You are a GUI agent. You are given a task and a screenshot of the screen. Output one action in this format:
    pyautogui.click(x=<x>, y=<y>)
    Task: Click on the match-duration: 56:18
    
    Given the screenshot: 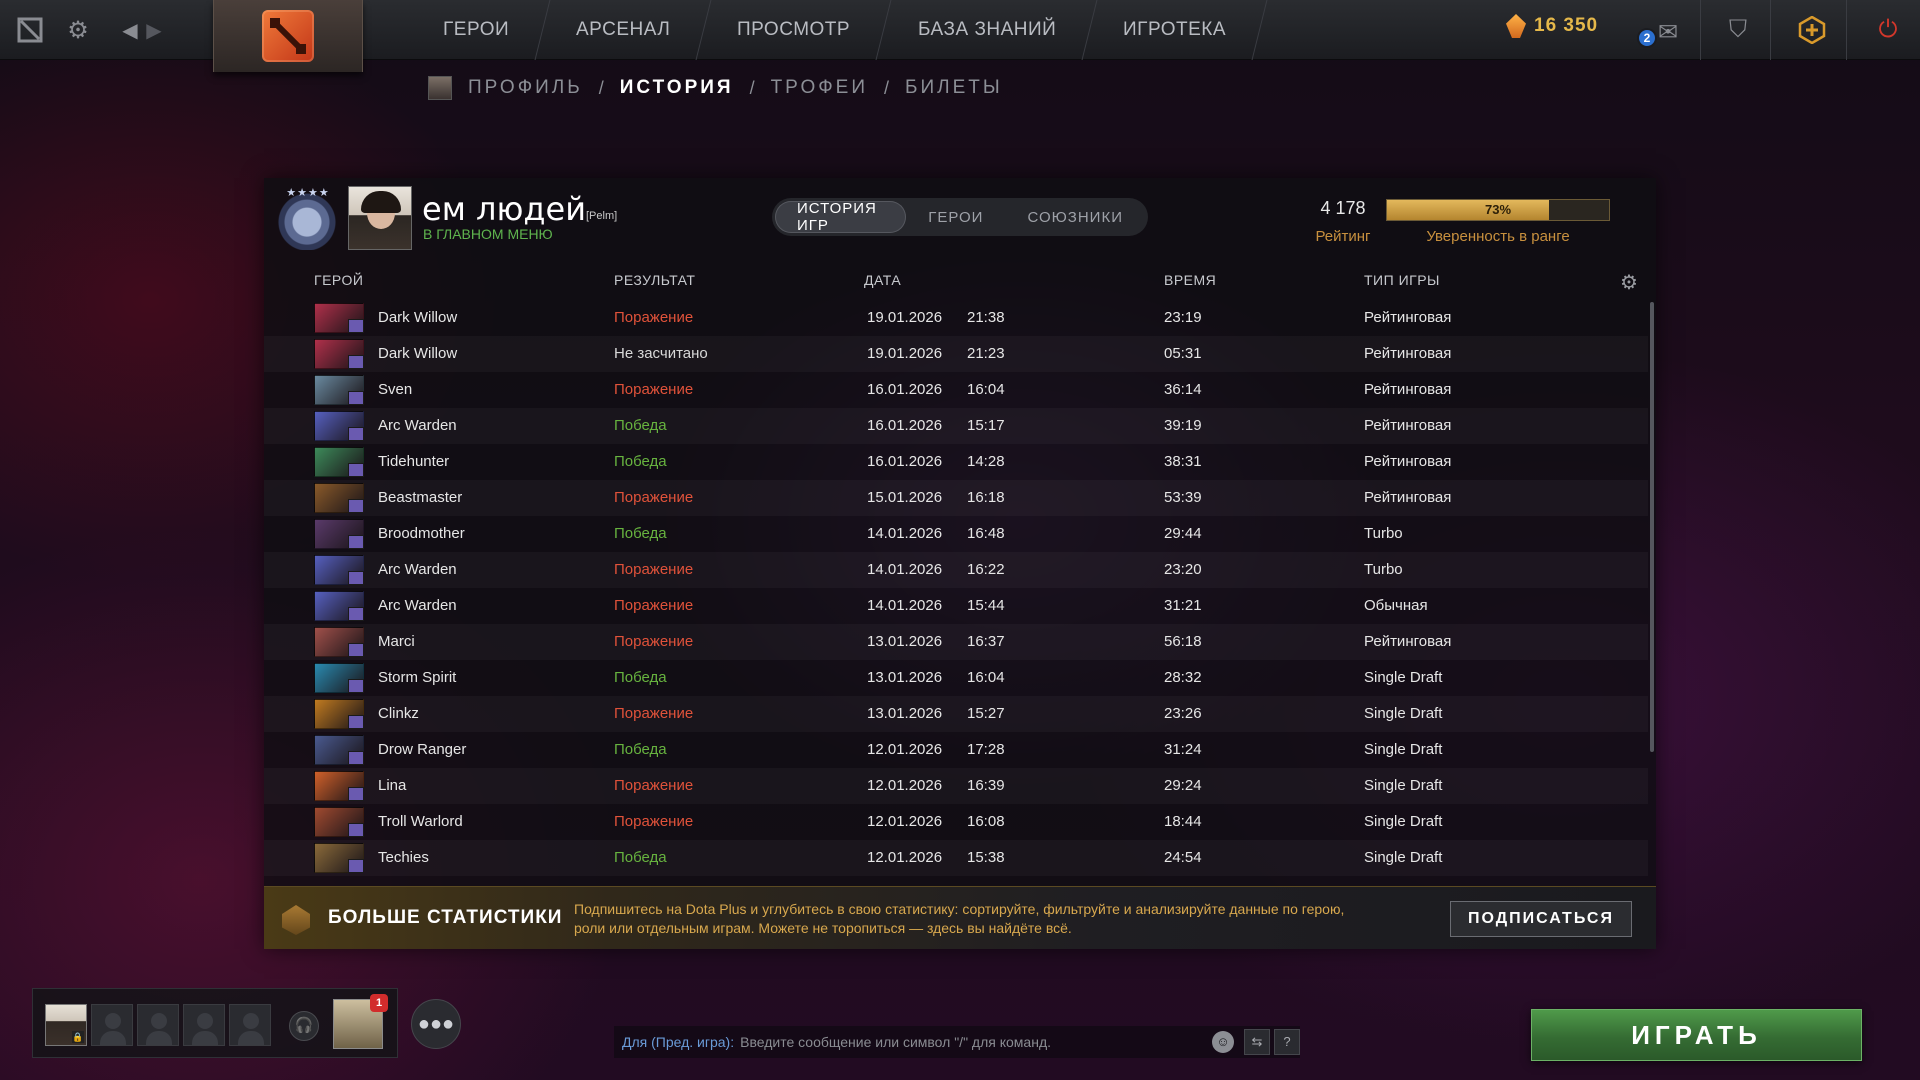 What is the action you would take?
    pyautogui.click(x=1183, y=641)
    